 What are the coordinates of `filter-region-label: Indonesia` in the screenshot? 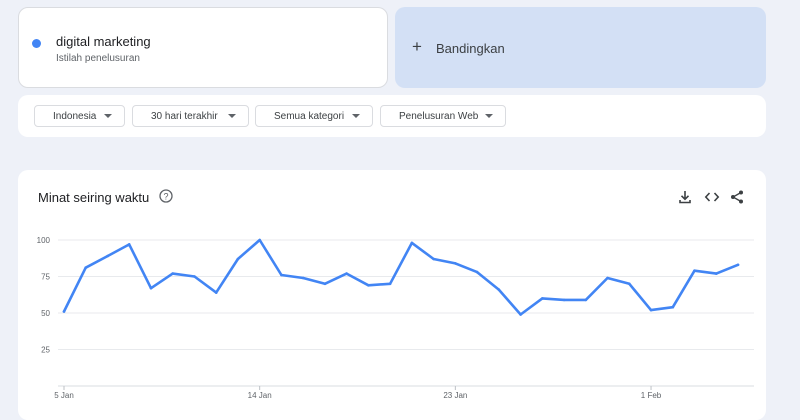 It's located at (75, 116).